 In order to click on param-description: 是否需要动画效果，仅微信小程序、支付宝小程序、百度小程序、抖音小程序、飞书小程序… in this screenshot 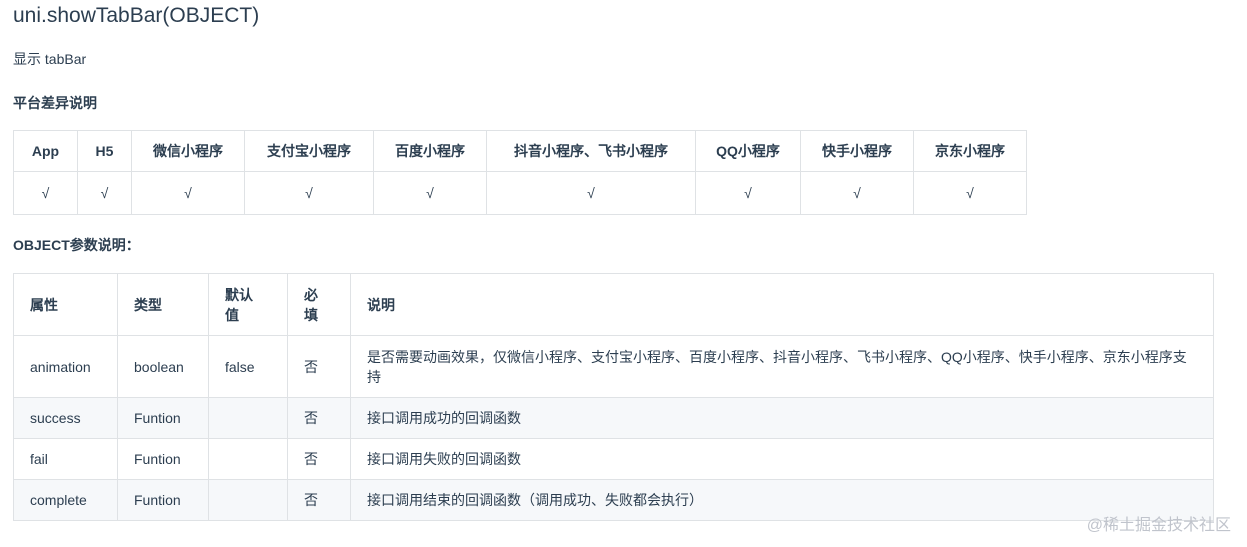, I will do `click(782, 366)`.